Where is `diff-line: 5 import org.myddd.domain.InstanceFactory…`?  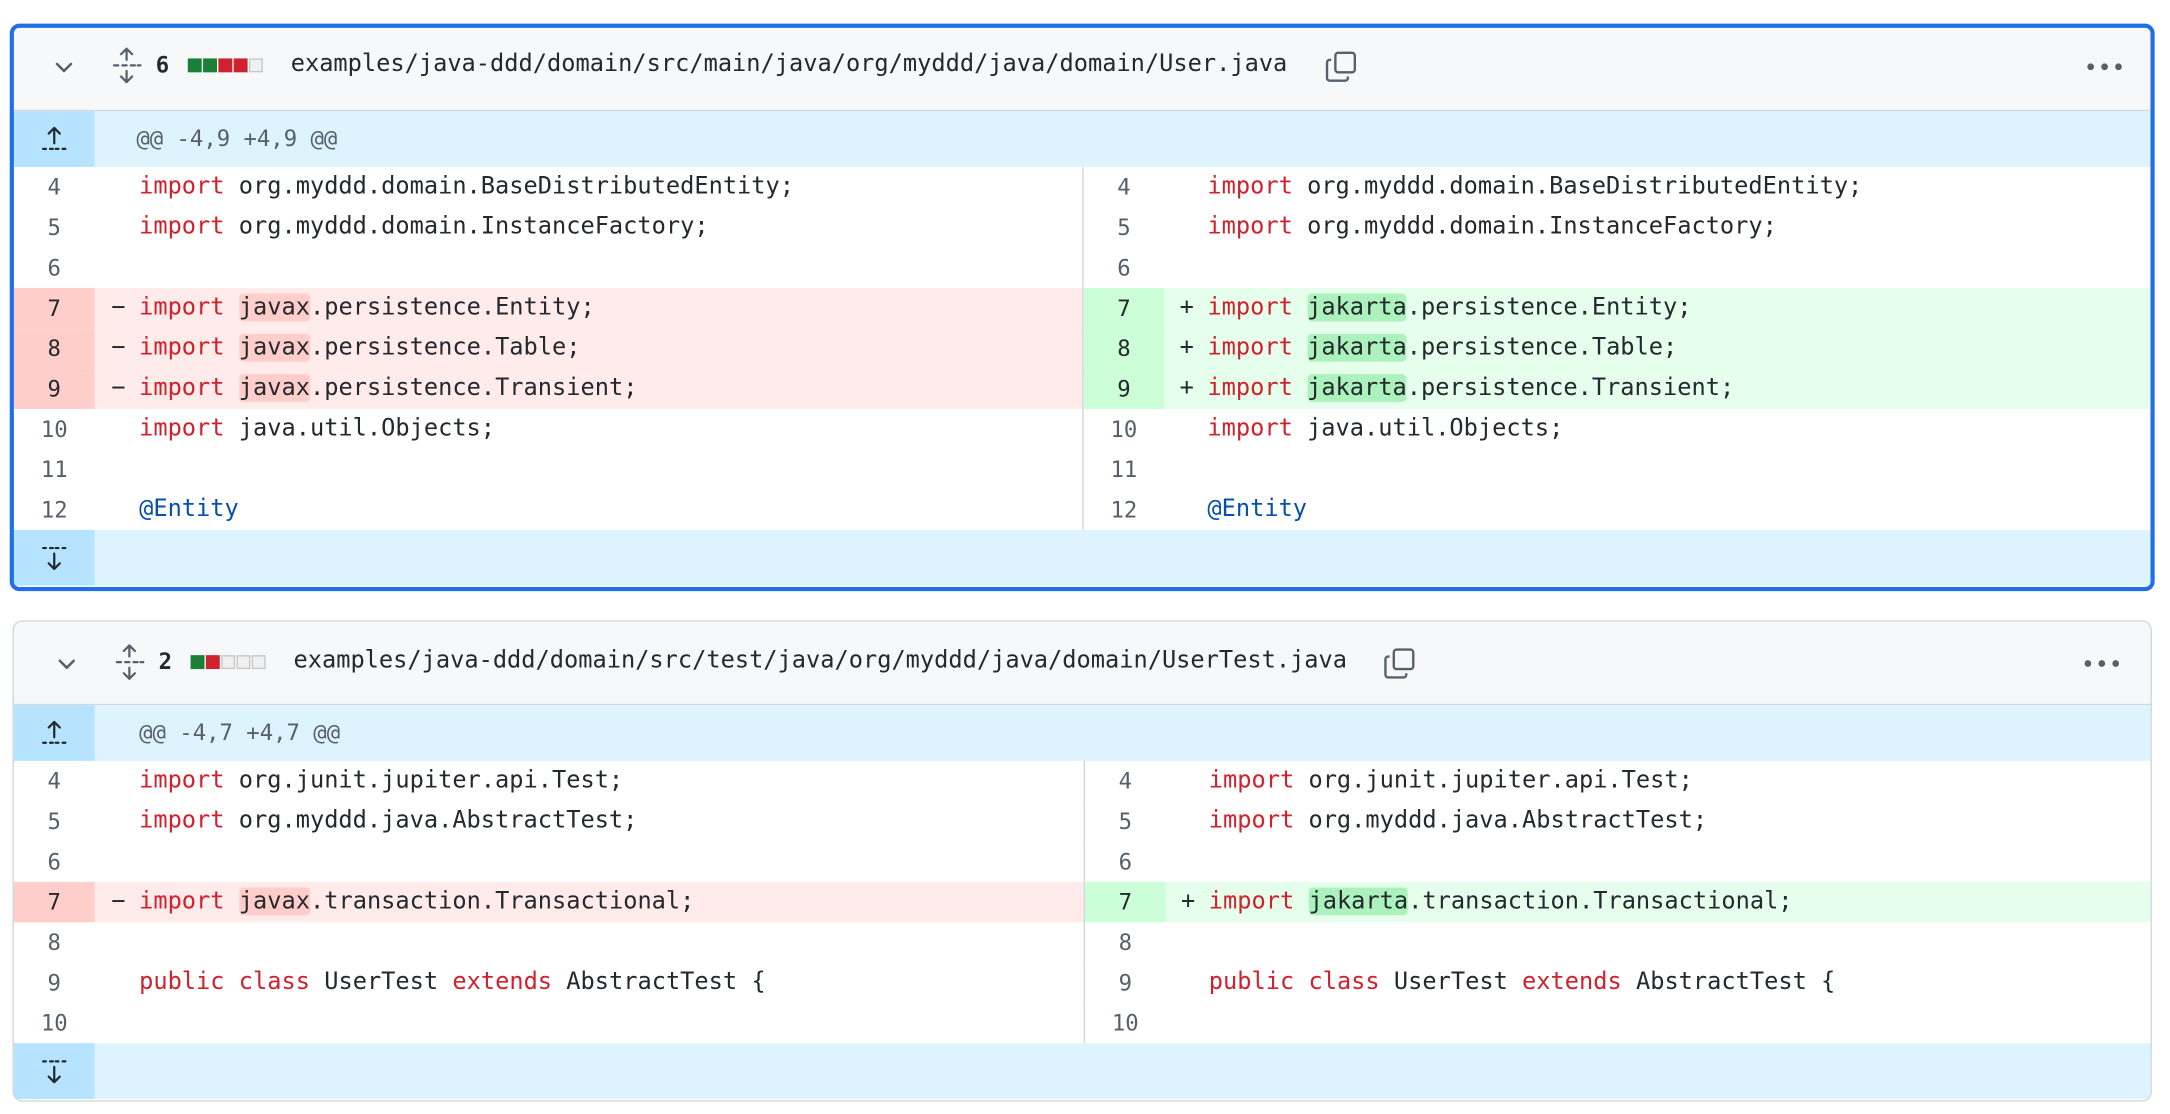
diff-line: 5 import org.myddd.domain.InstanceFactory… is located at coordinates (1082, 227).